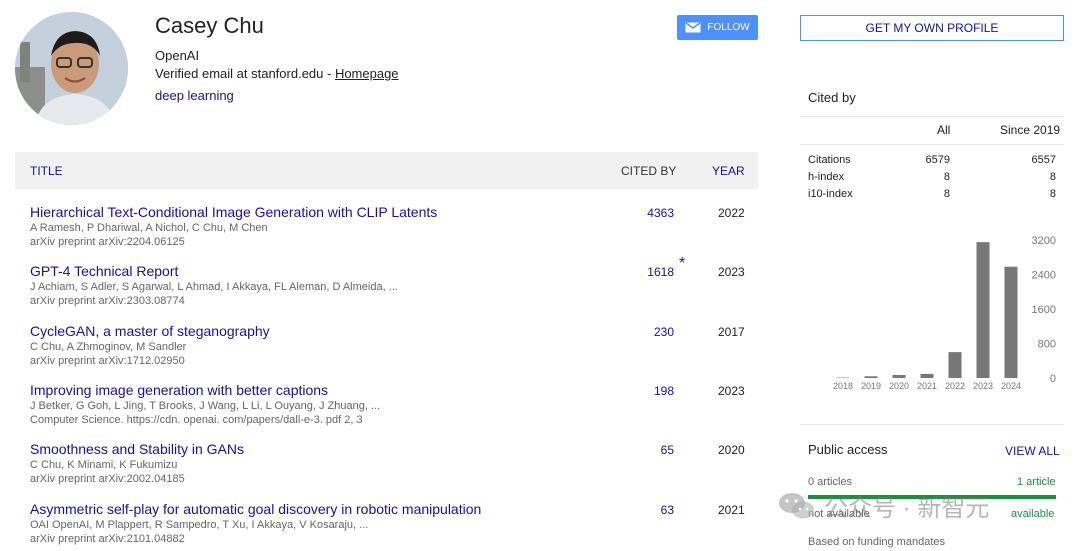  Describe the element at coordinates (1052, 177) in the screenshot. I see `metric-since-h-index: 8` at that location.